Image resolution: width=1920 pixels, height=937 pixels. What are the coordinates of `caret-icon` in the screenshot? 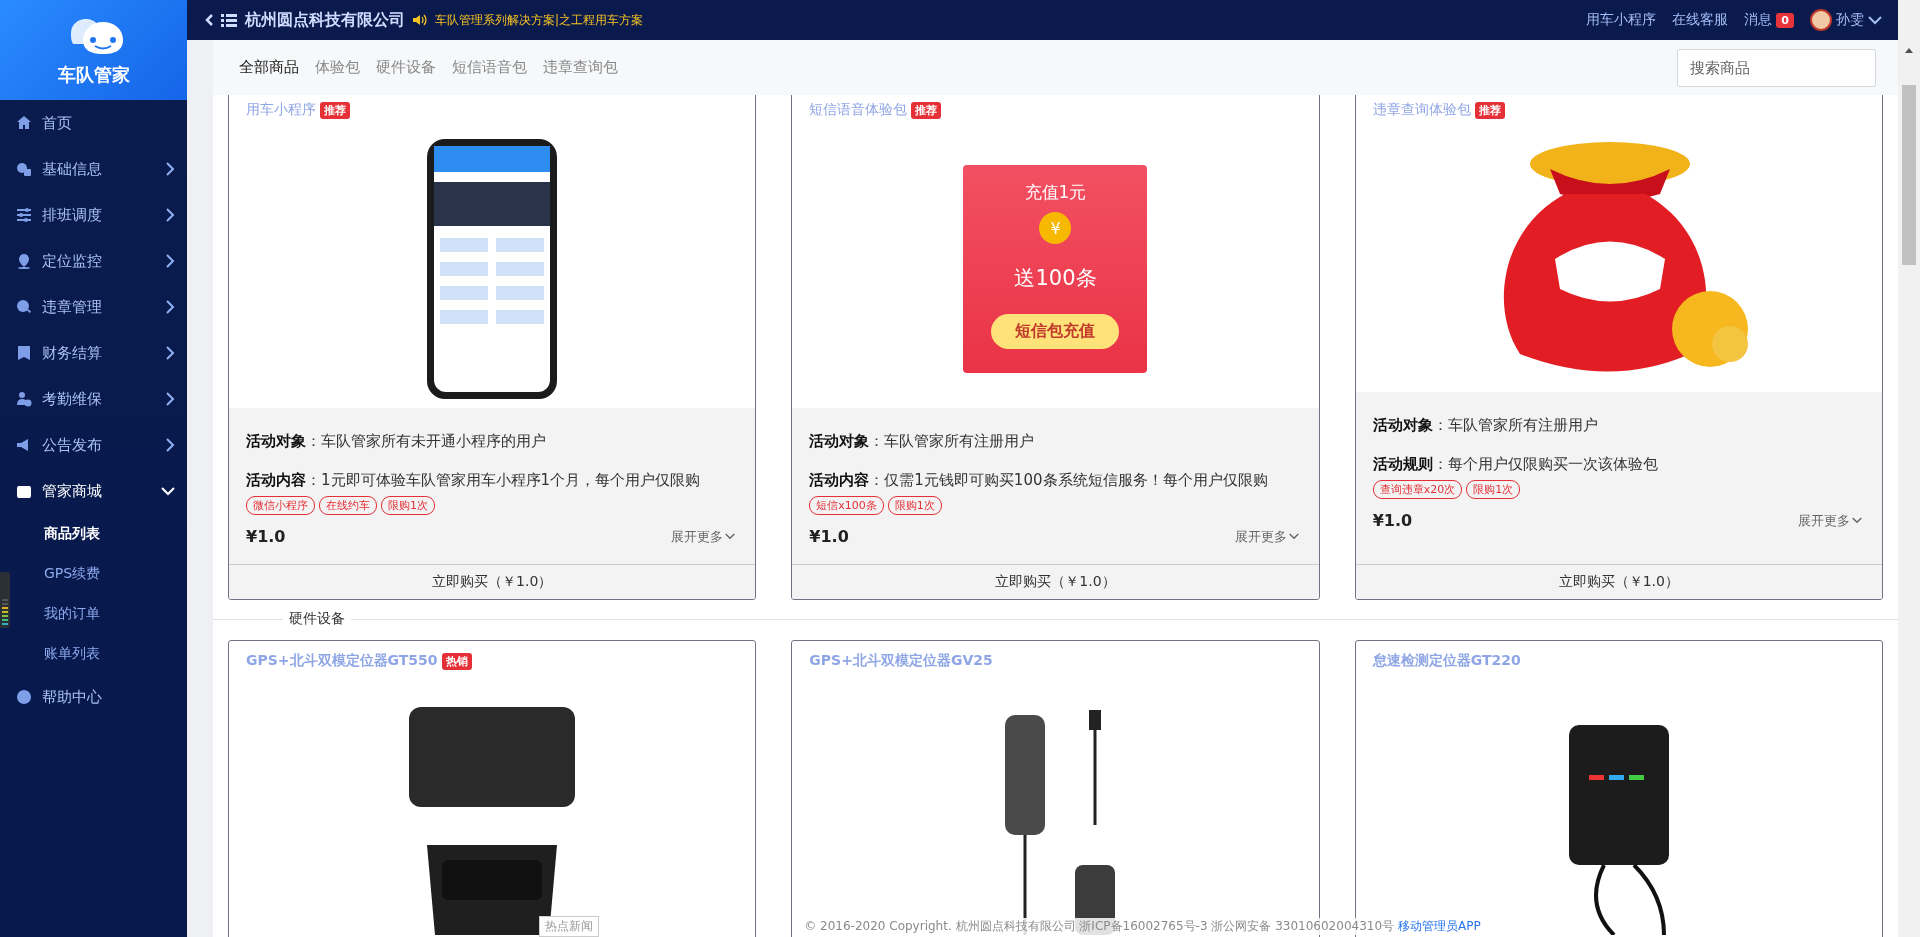 It's located at (1875, 20).